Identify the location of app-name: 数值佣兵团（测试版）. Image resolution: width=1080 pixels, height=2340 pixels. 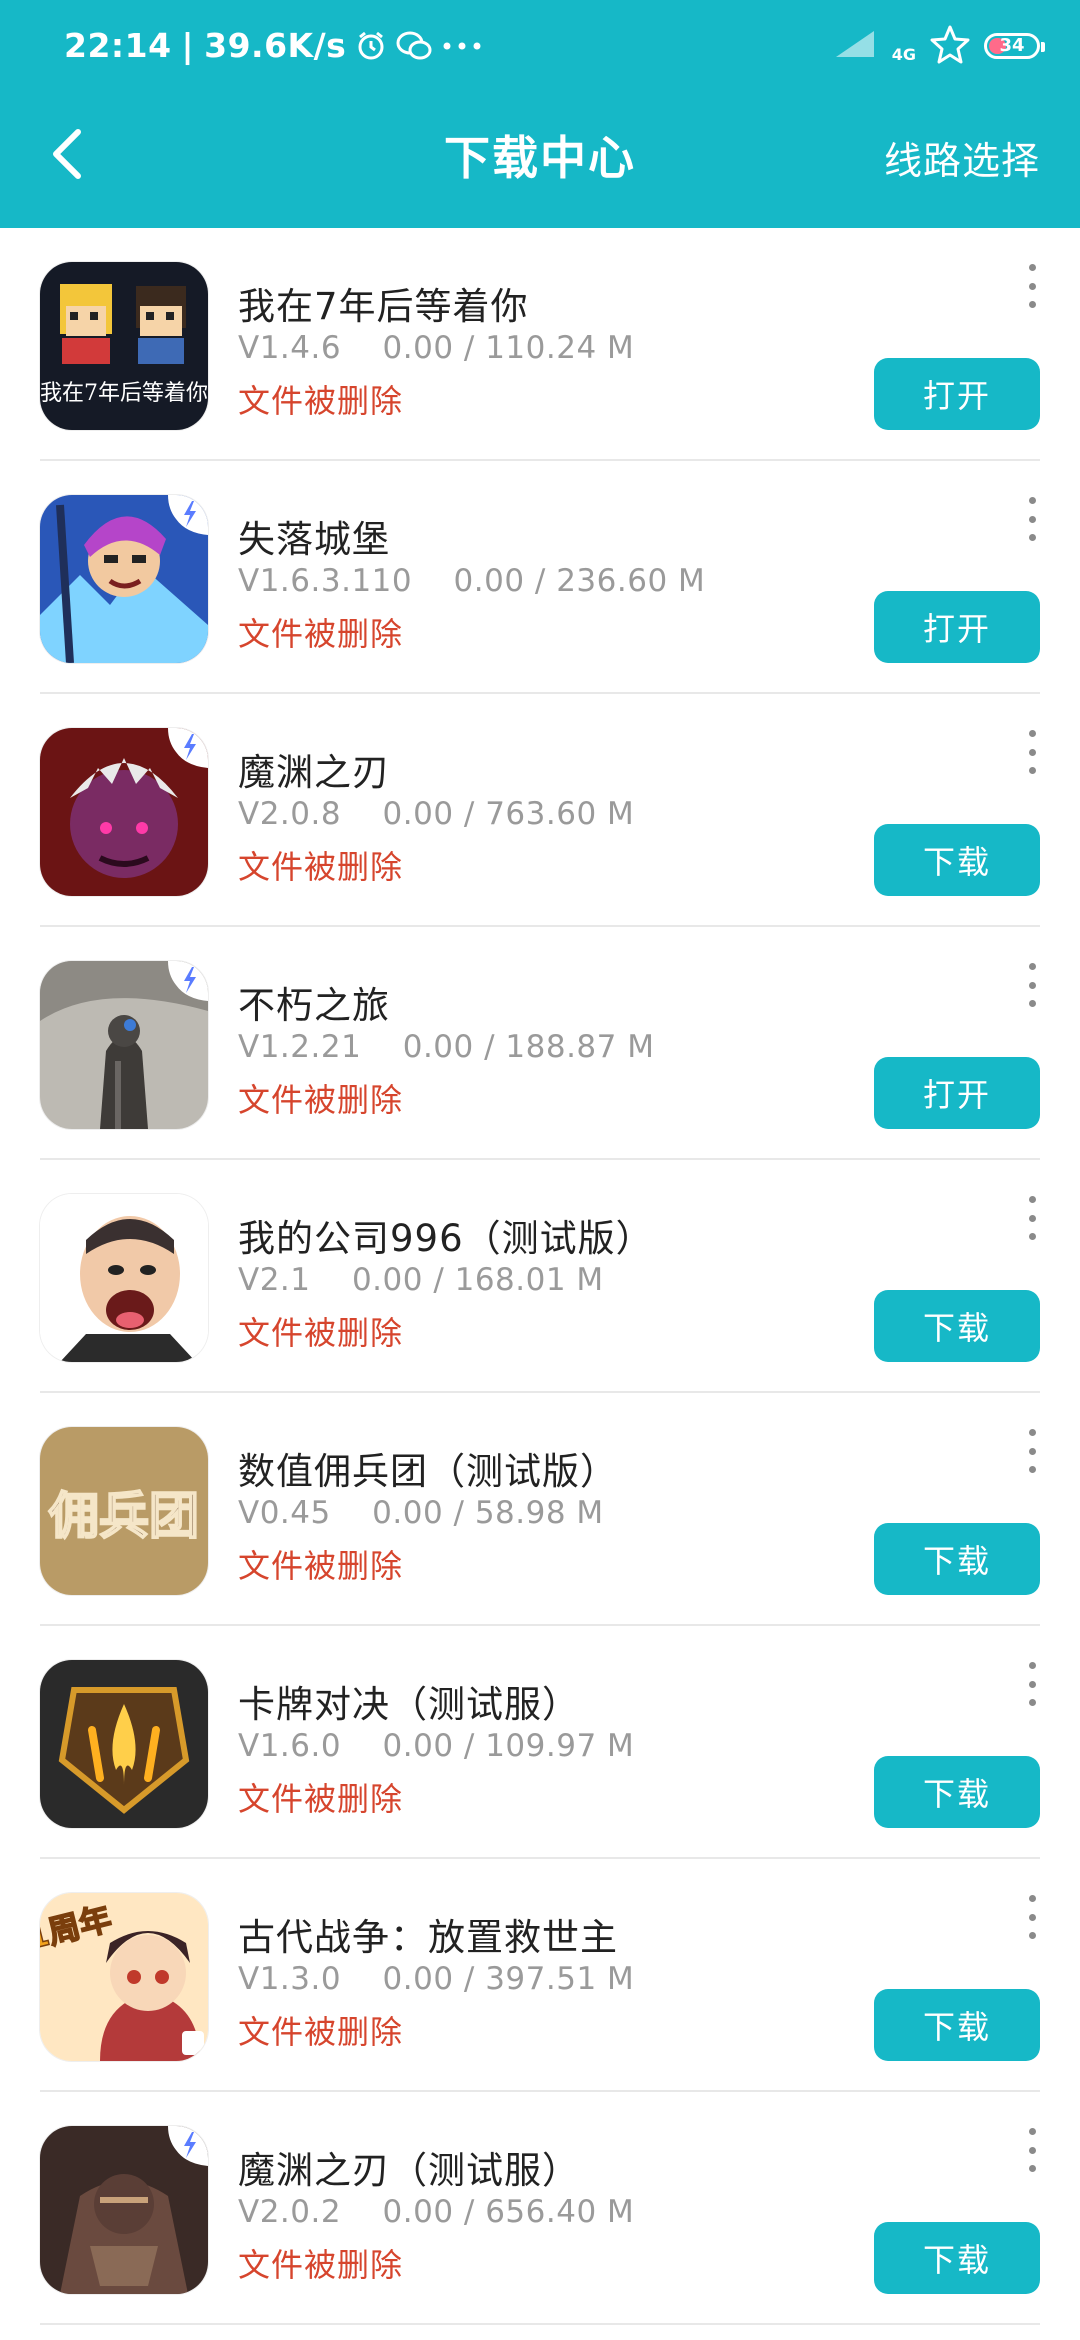
(428, 1471).